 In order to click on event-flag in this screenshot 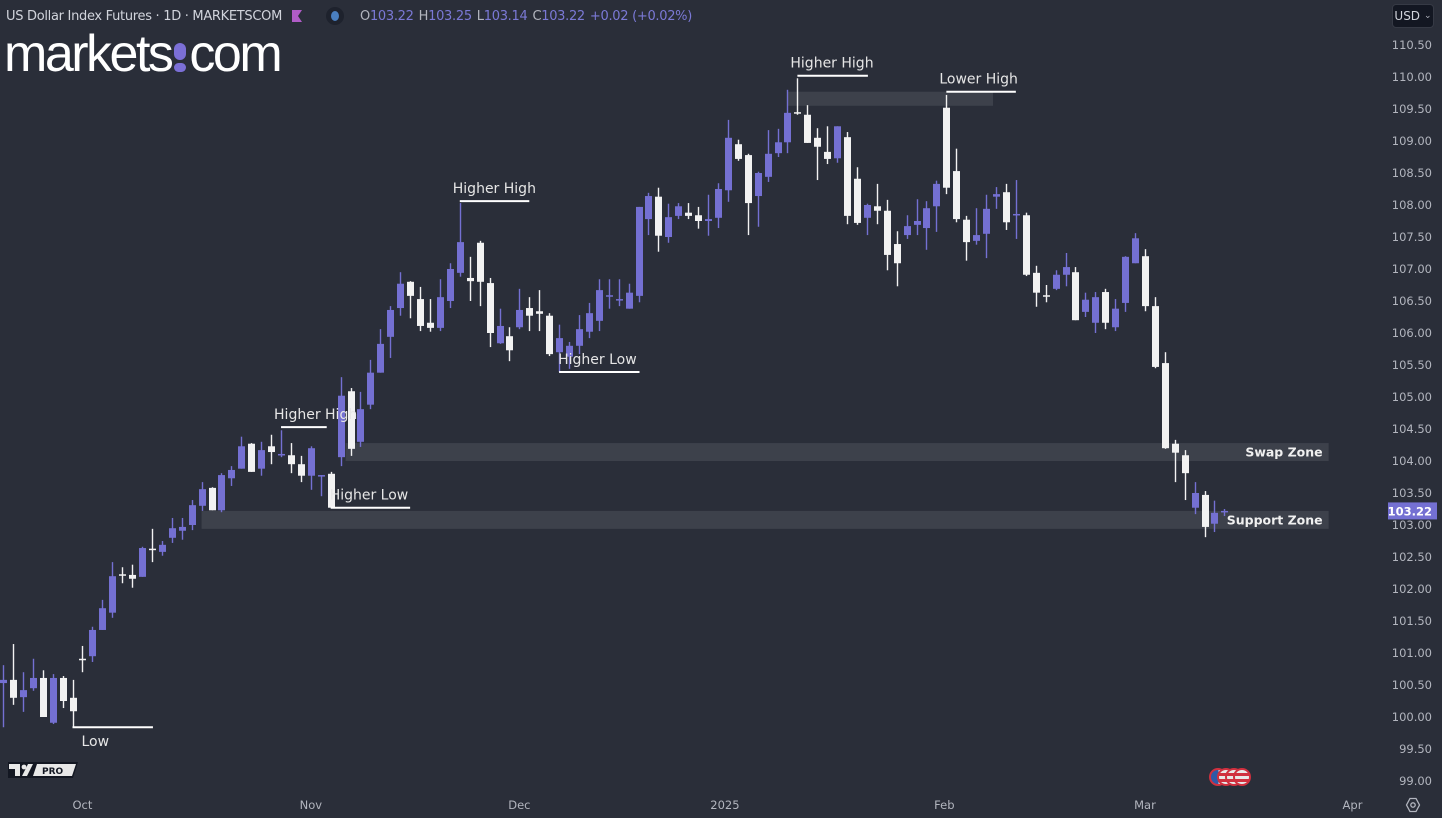, I will do `click(1242, 777)`.